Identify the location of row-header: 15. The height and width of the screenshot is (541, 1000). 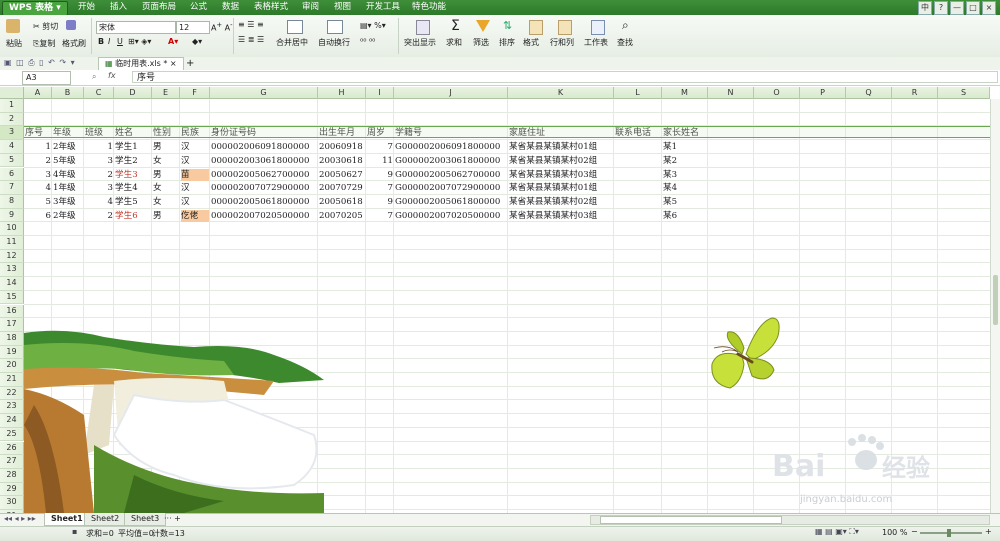
(12, 297).